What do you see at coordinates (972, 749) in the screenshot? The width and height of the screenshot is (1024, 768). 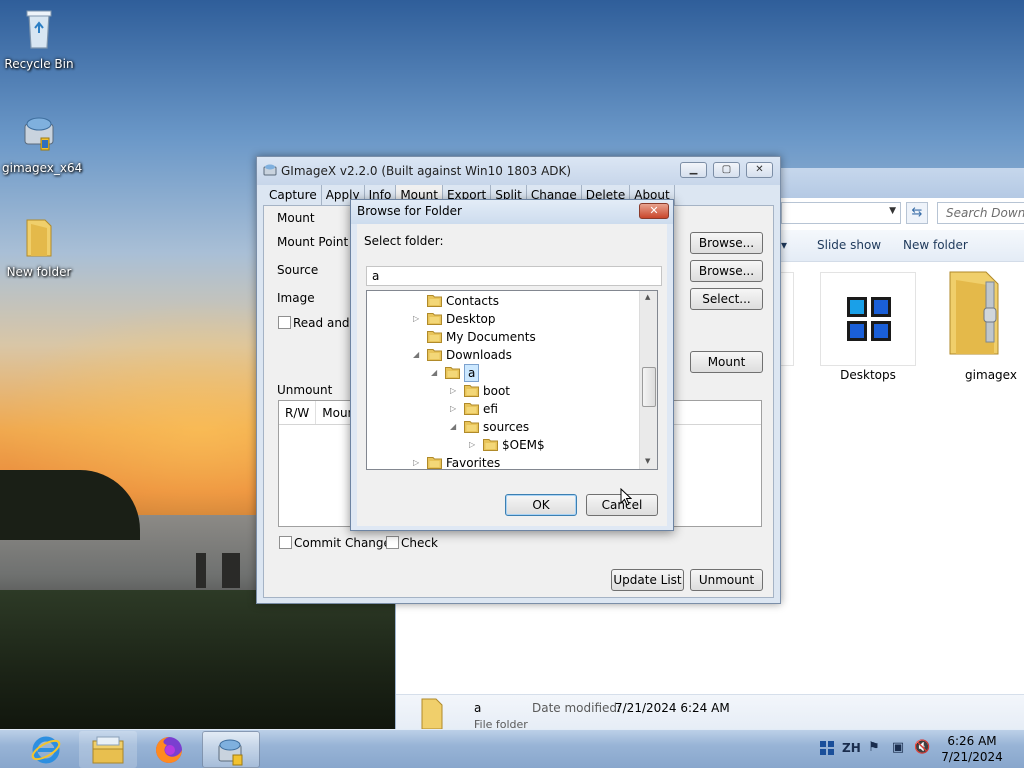 I see `system-clock: 6:26 AM 7/21/2024` at bounding box center [972, 749].